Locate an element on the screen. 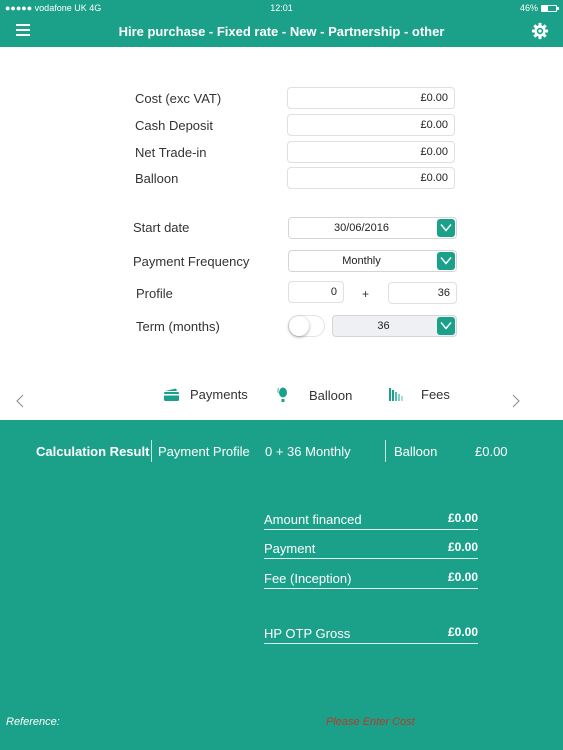 This screenshot has height=750, width=563. tab-balloon: Balloon is located at coordinates (314, 395).